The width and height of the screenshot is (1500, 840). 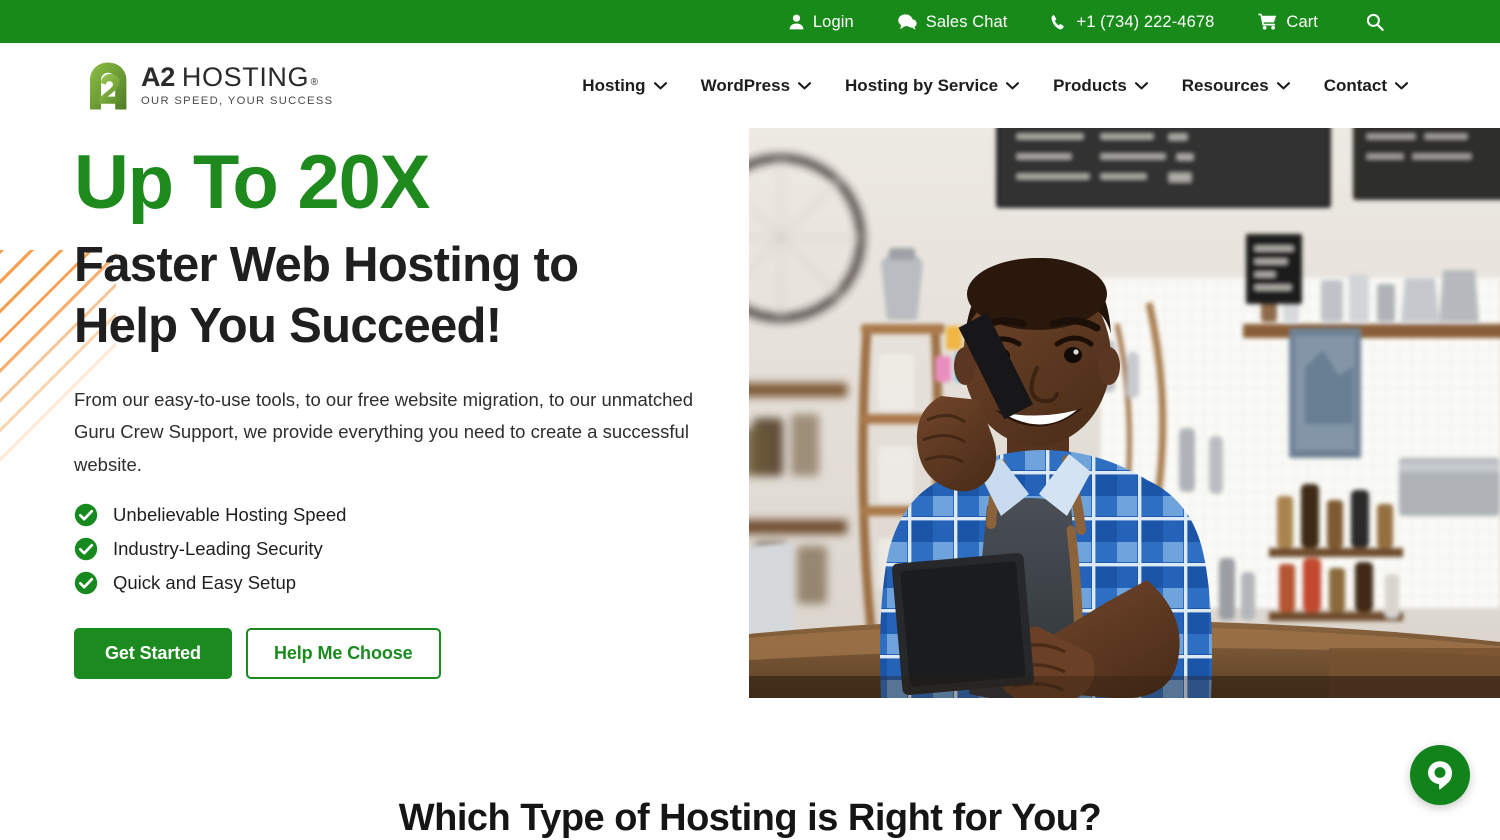 I want to click on nav-label: Contact, so click(x=1355, y=86).